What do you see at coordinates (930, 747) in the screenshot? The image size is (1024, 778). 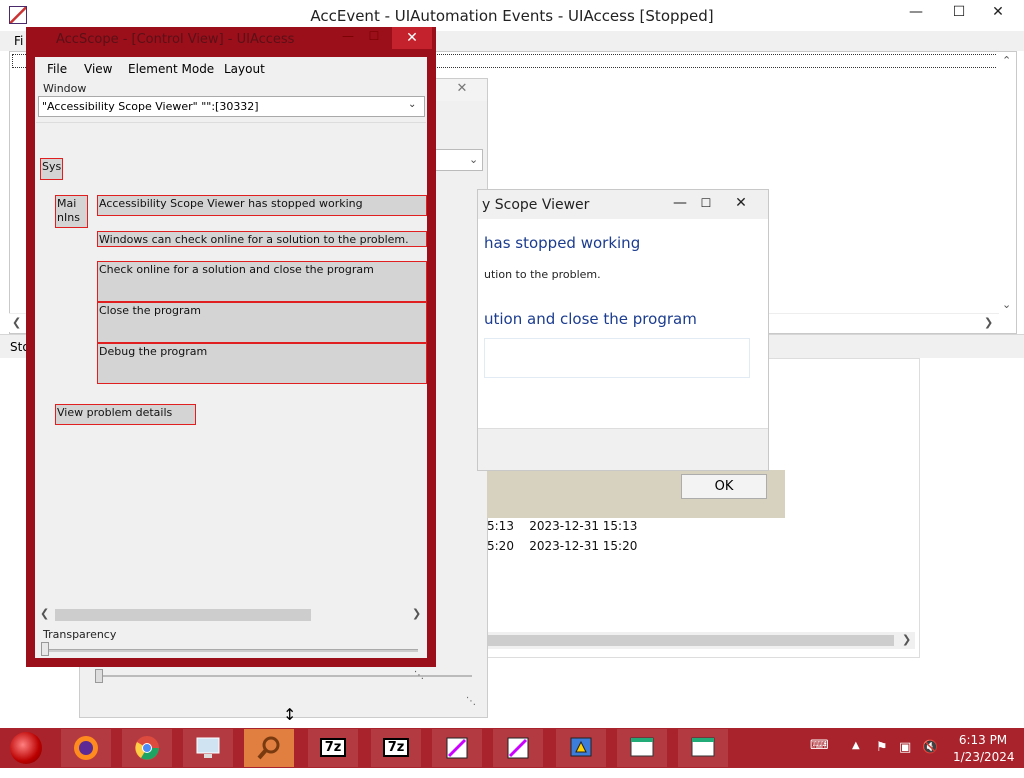 I see `volume-muted-icon: 🔇` at bounding box center [930, 747].